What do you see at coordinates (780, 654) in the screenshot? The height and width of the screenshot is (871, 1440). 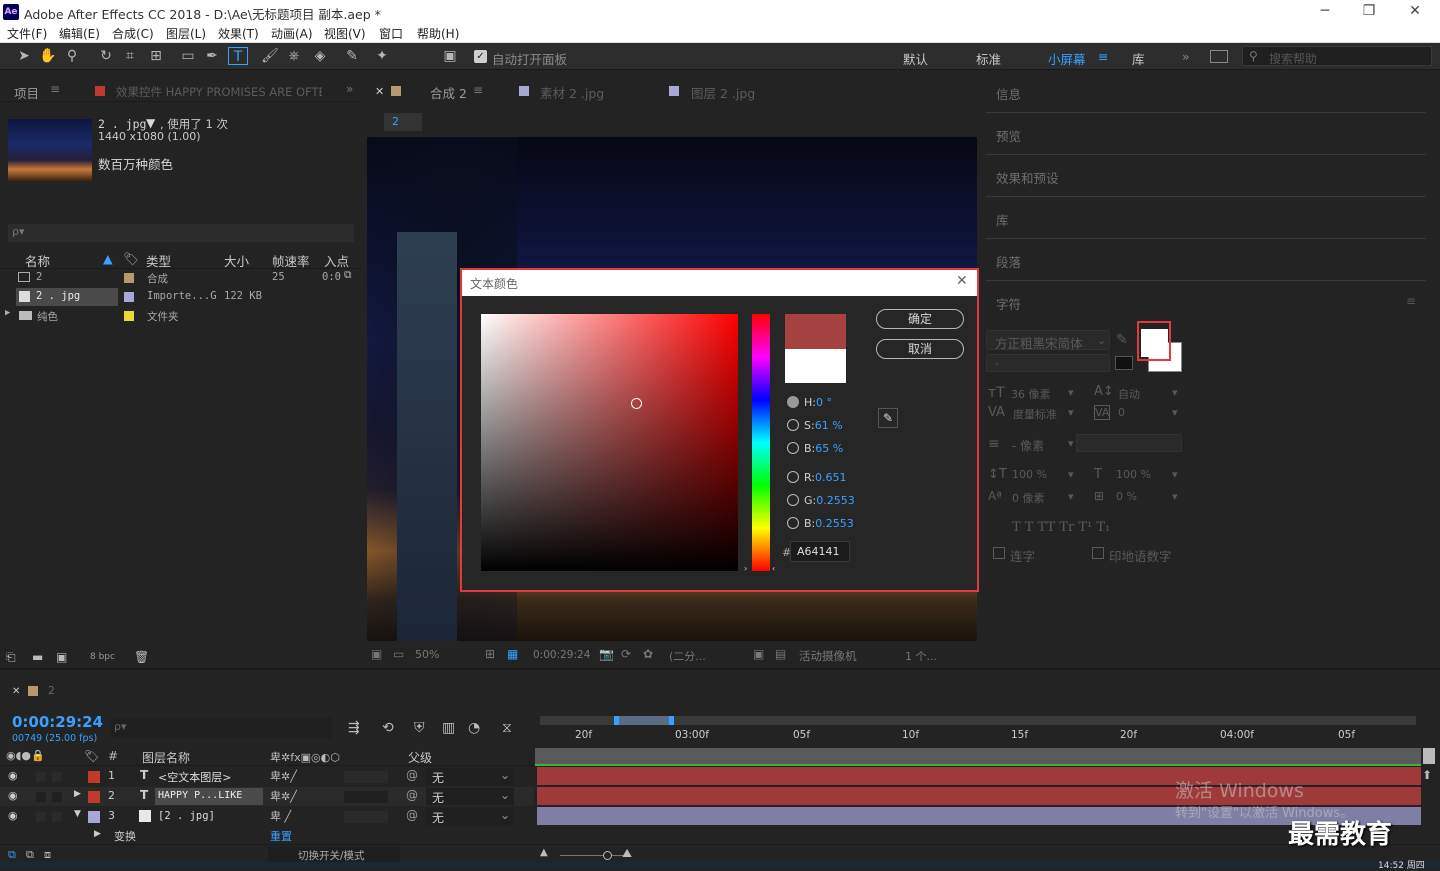 I see `toggle-view-icon: ▤` at bounding box center [780, 654].